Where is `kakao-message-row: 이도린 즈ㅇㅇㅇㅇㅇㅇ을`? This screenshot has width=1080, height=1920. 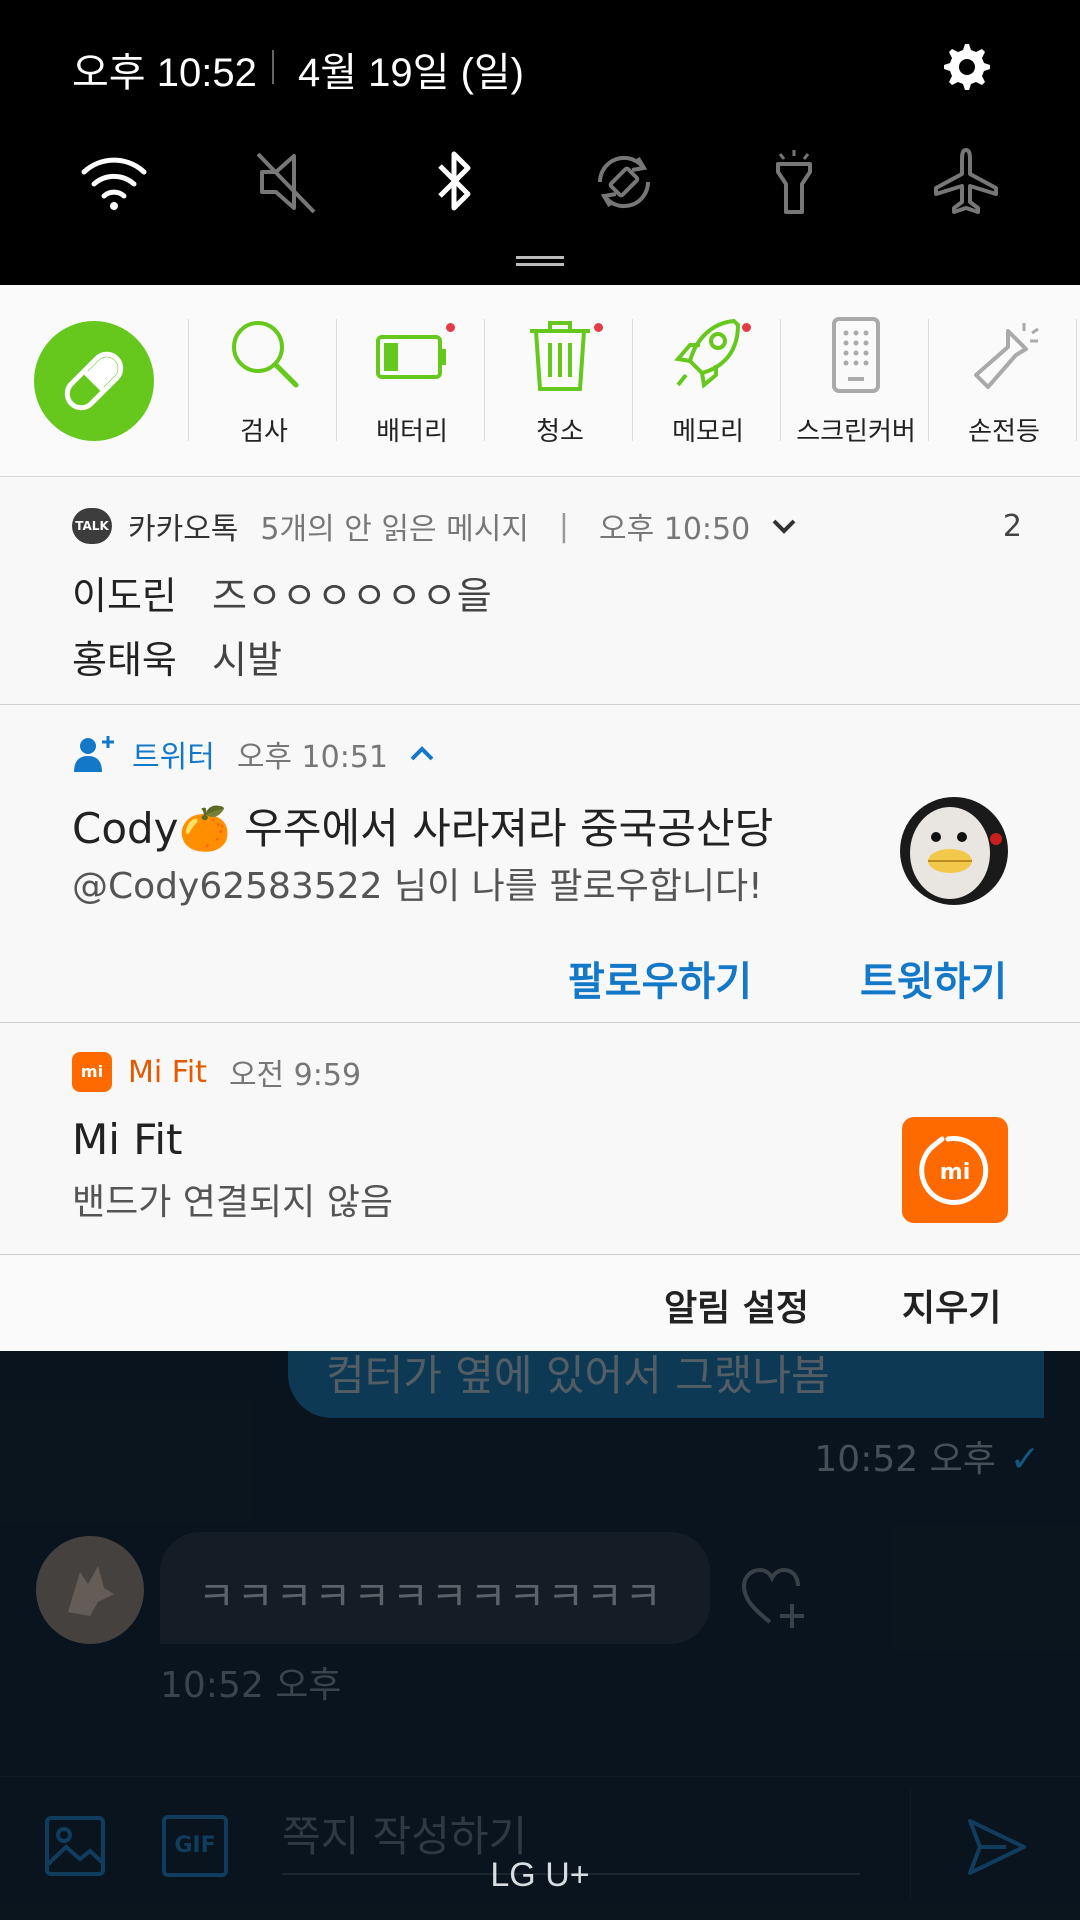 kakao-message-row: 이도린 즈ㅇㅇㅇㅇㅇㅇ을 is located at coordinates (282, 592).